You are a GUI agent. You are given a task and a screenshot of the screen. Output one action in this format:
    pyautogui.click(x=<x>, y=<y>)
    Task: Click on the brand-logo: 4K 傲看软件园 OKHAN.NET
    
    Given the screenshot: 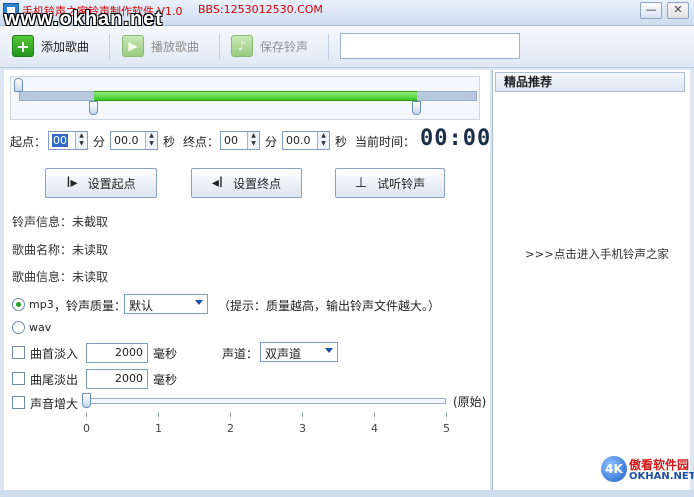 What is the action you would take?
    pyautogui.click(x=647, y=471)
    